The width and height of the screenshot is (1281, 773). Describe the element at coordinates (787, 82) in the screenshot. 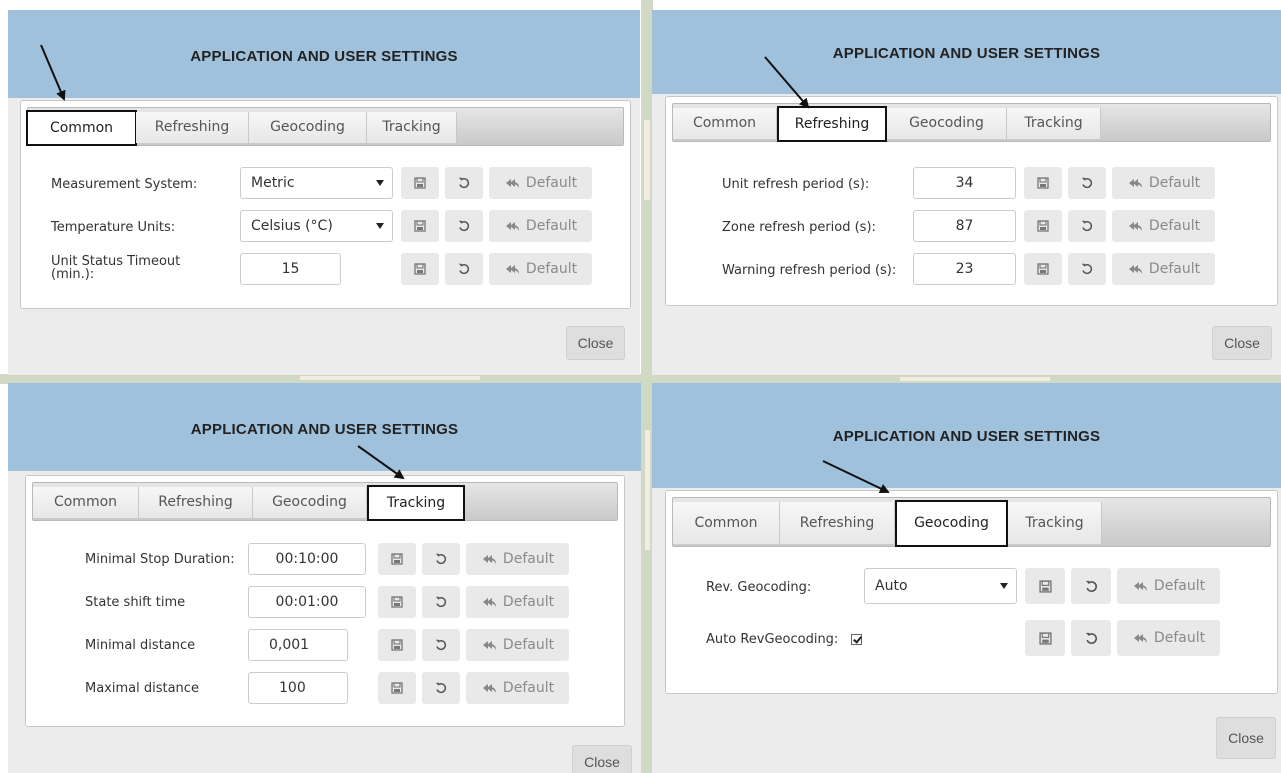

I see `arrow-to-refreshing-tab` at that location.